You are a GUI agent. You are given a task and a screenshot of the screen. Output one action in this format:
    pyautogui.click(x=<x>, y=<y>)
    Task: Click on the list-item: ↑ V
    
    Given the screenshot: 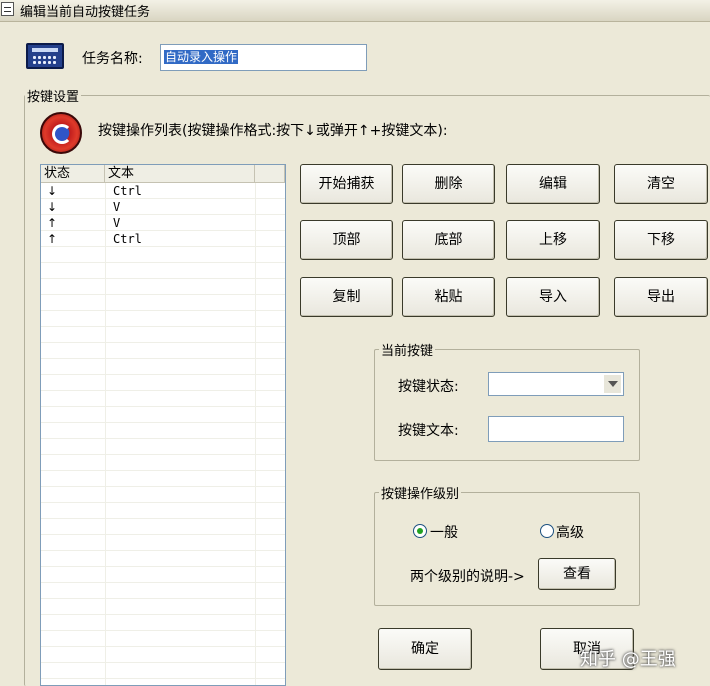 What is the action you would take?
    pyautogui.click(x=163, y=223)
    